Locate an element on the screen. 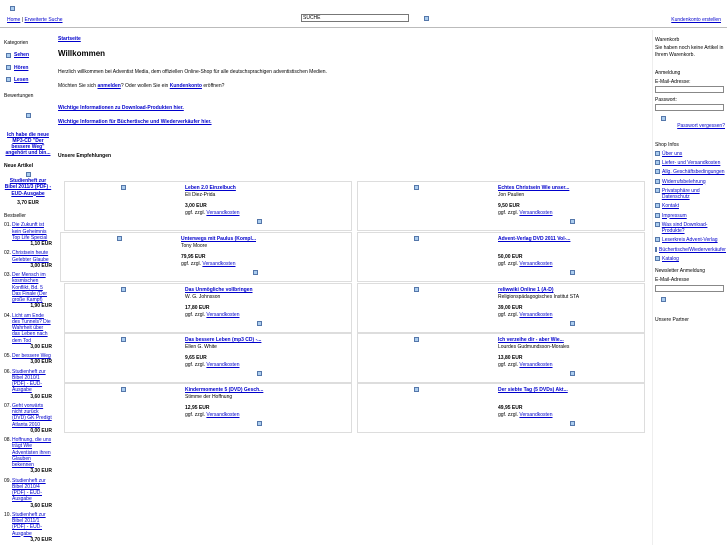 The image size is (727, 545). shop-info-link: Allg. Geschäftsbedingungen is located at coordinates (693, 172).